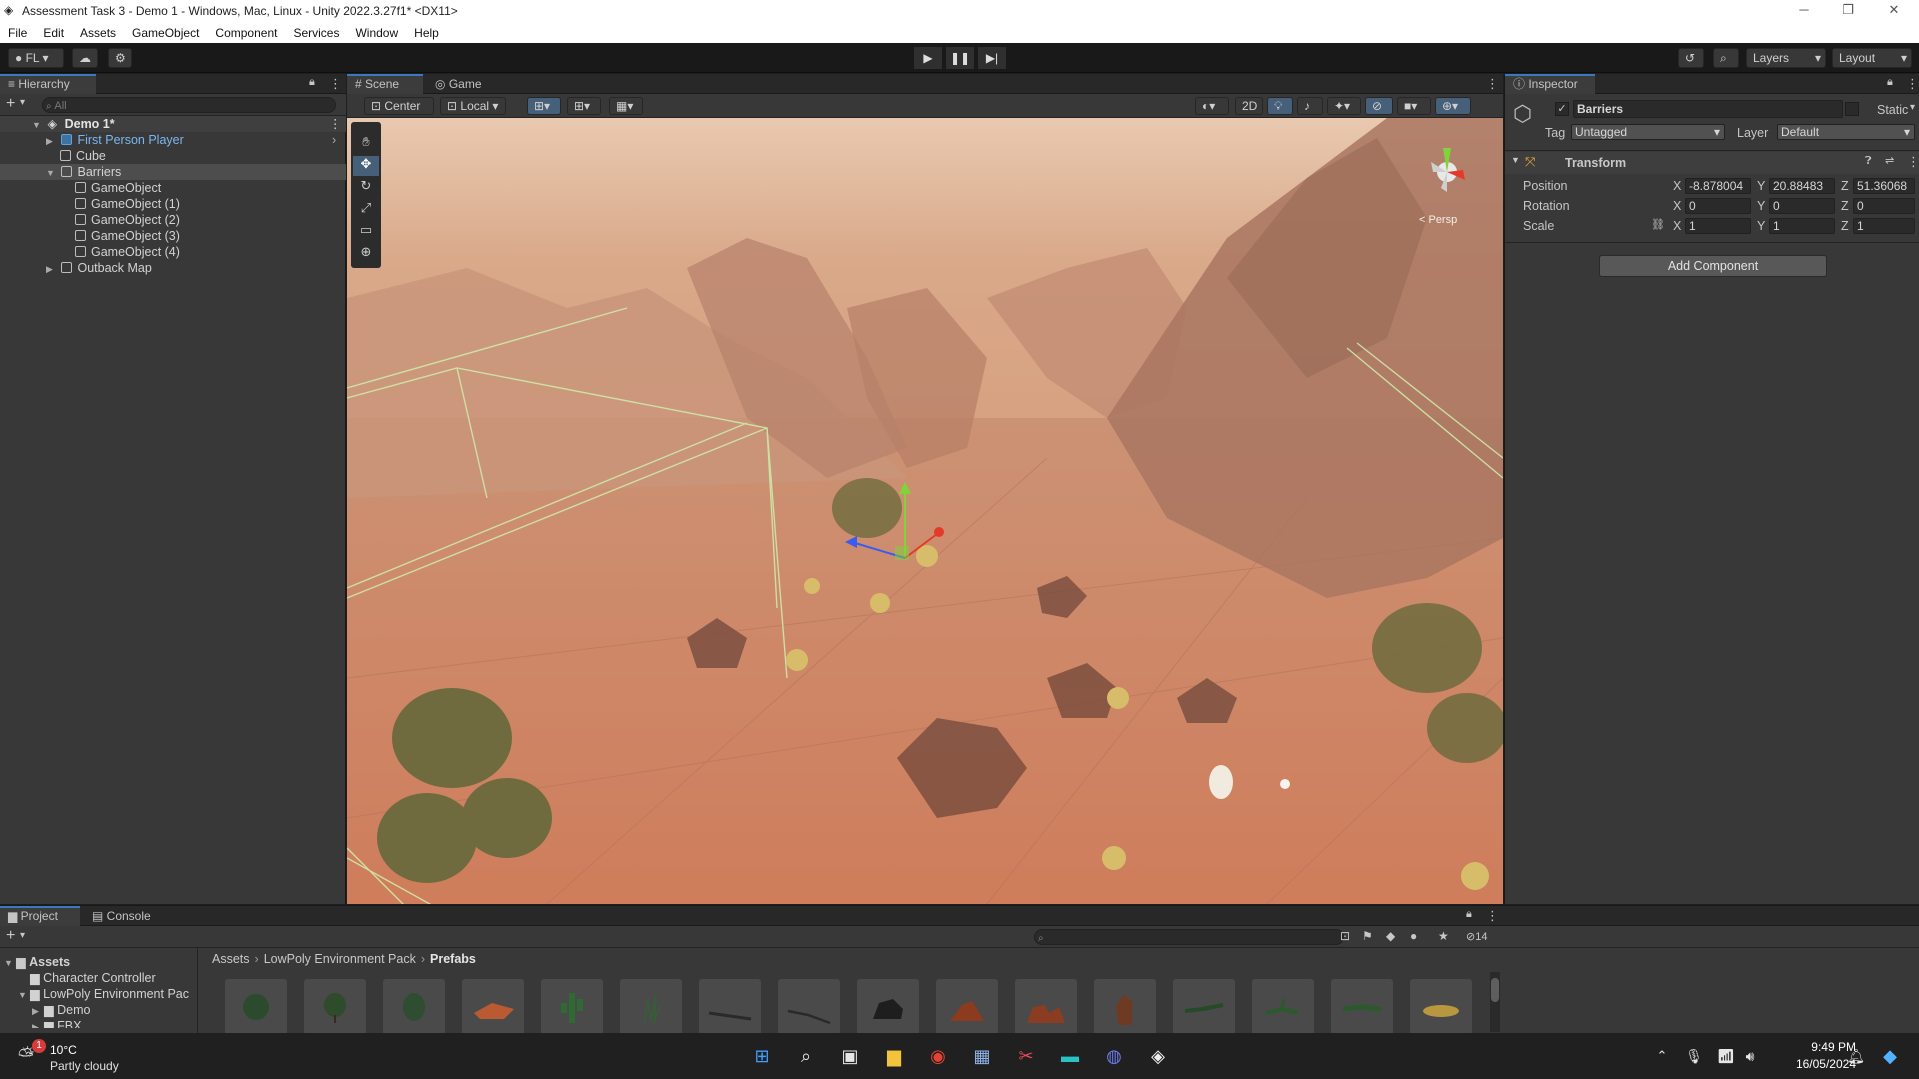  What do you see at coordinates (1249, 106) in the screenshot?
I see `toggle-2d-button: 2D` at bounding box center [1249, 106].